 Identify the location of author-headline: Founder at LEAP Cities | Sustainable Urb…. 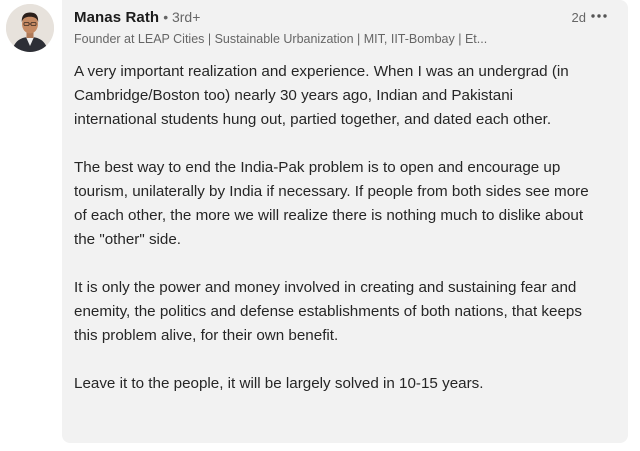
(281, 39).